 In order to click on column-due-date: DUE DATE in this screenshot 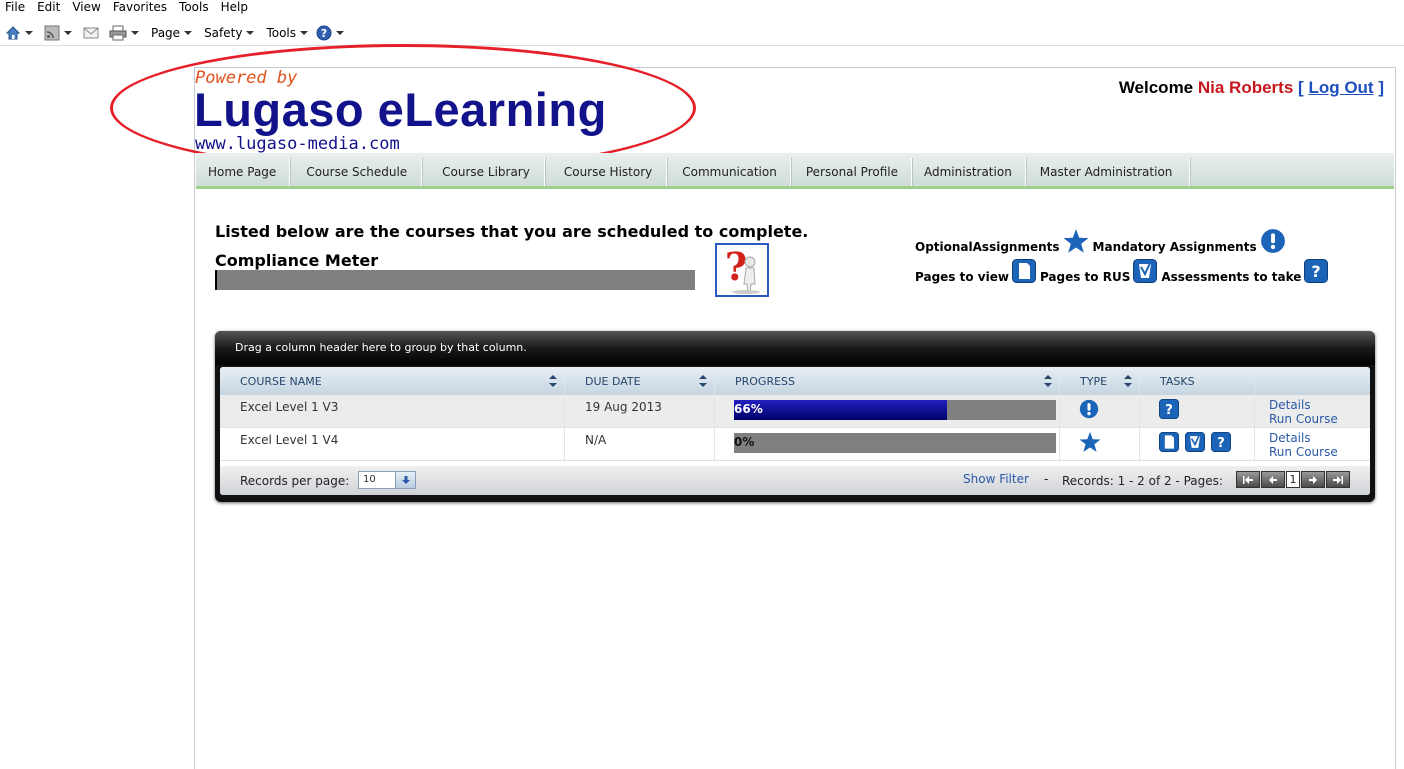, I will do `click(640, 381)`.